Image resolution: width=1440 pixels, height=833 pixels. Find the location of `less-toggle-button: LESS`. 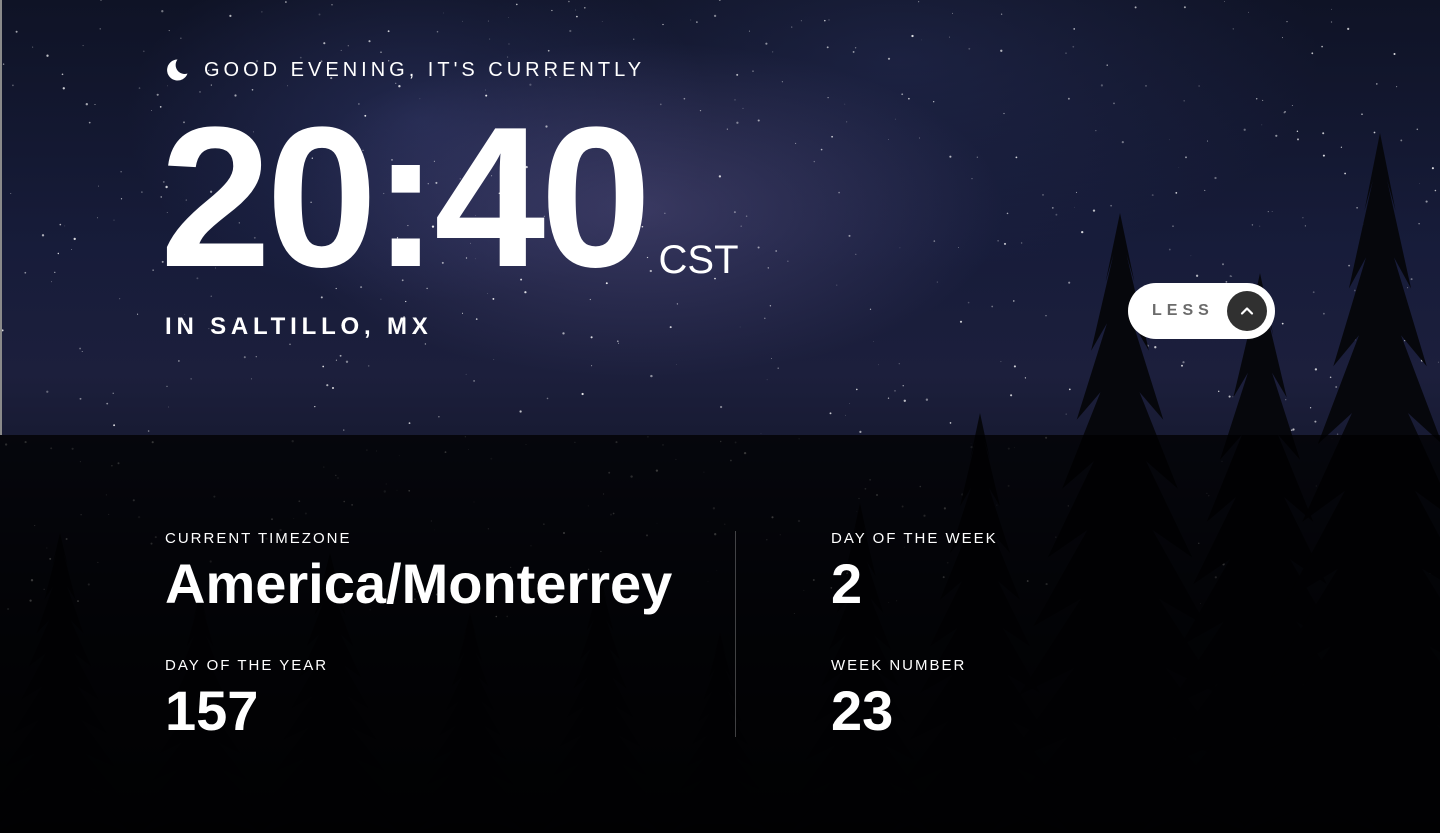

less-toggle-button: LESS is located at coordinates (1201, 311).